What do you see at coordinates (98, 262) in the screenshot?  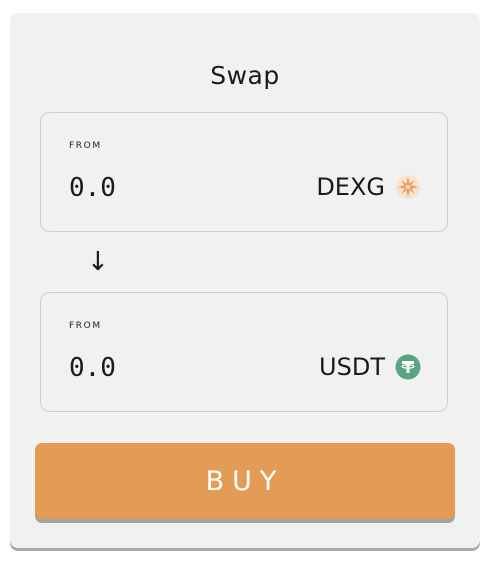 I see `swap-direction-arrow-icon: ↓` at bounding box center [98, 262].